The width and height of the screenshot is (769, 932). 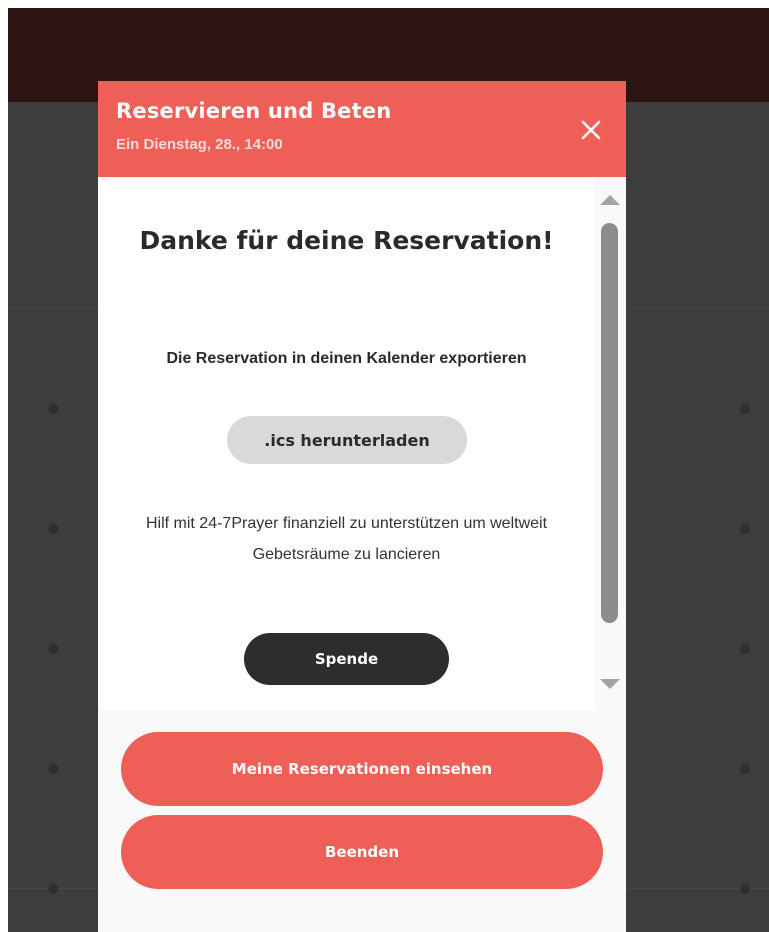 I want to click on ics-download-button: .ics herunterladen, so click(x=347, y=440).